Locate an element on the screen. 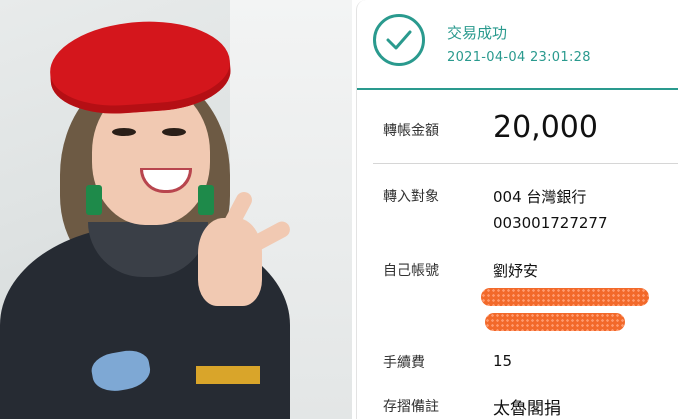 The width and height of the screenshot is (678, 419). memo-value: 太魯閣捐 is located at coordinates (527, 409).